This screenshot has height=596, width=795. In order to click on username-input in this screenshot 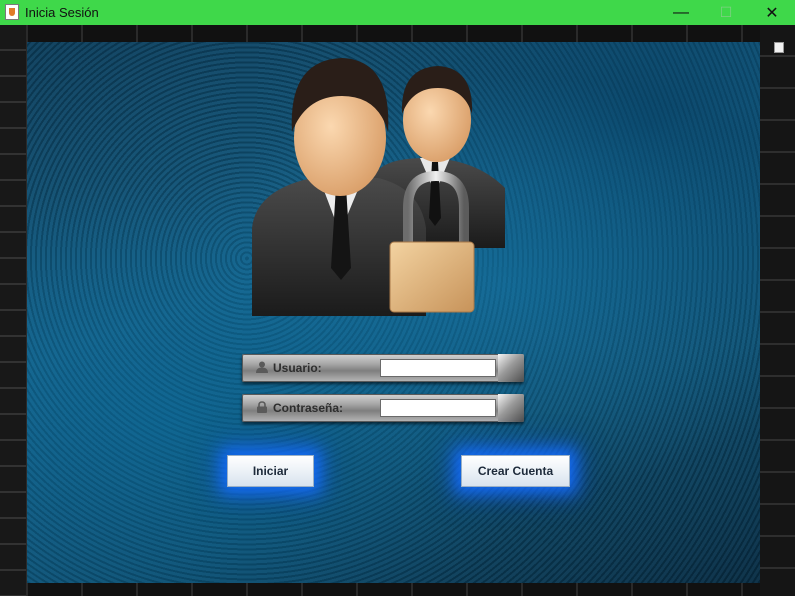, I will do `click(438, 368)`.